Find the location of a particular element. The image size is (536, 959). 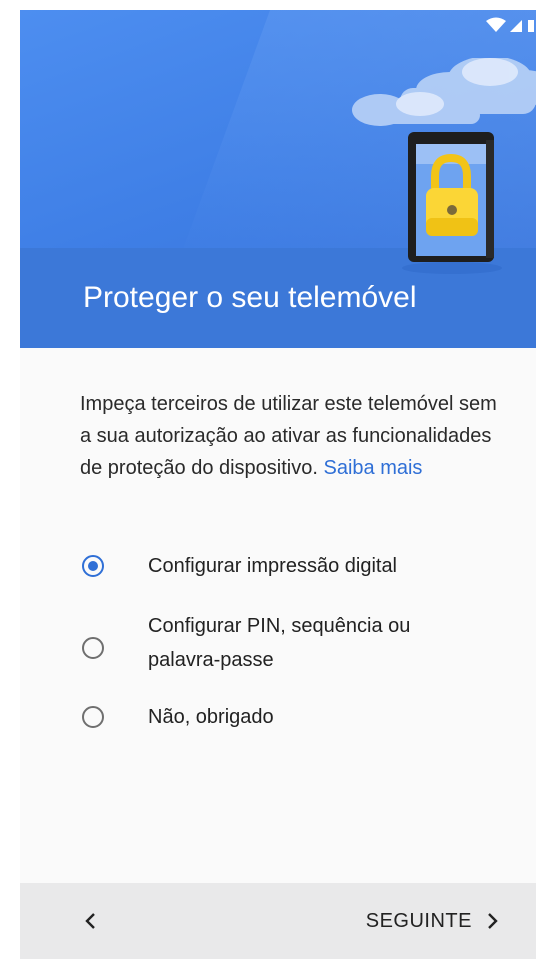

status-bar is located at coordinates (496, 25).